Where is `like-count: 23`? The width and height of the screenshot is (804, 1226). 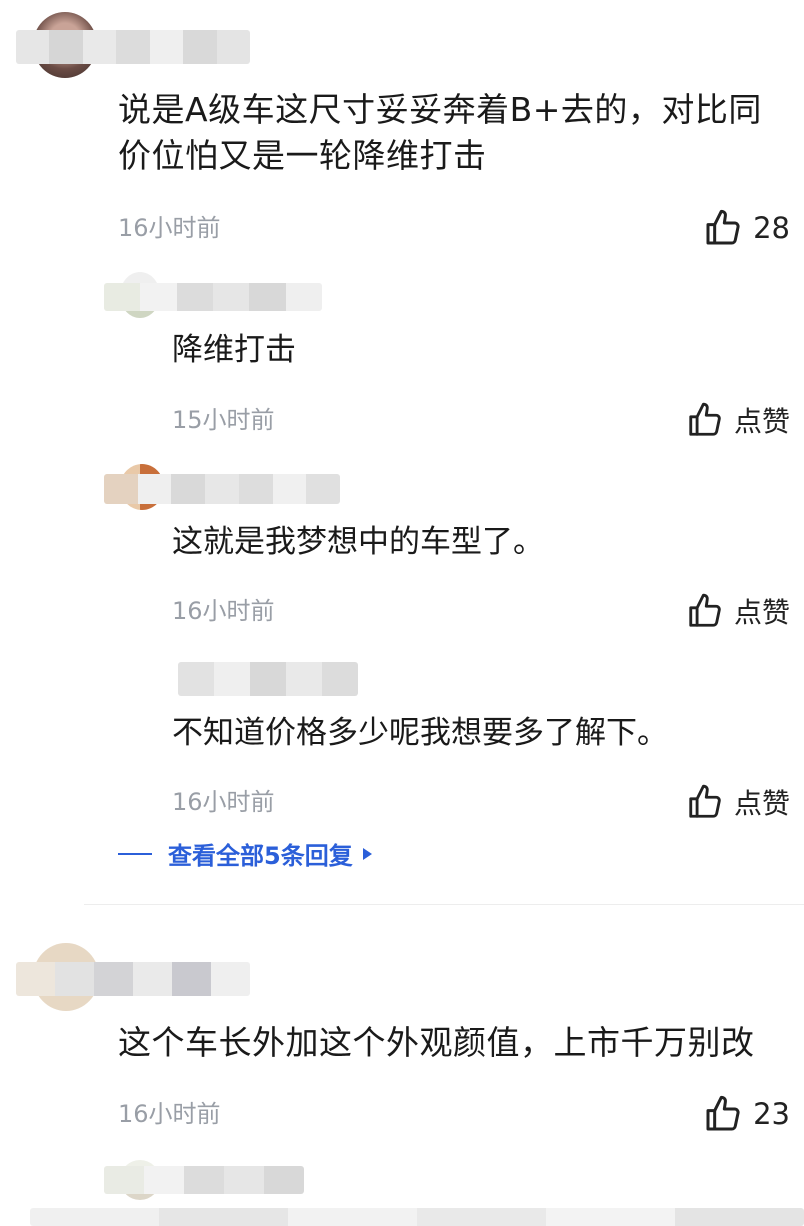 like-count: 23 is located at coordinates (771, 1114).